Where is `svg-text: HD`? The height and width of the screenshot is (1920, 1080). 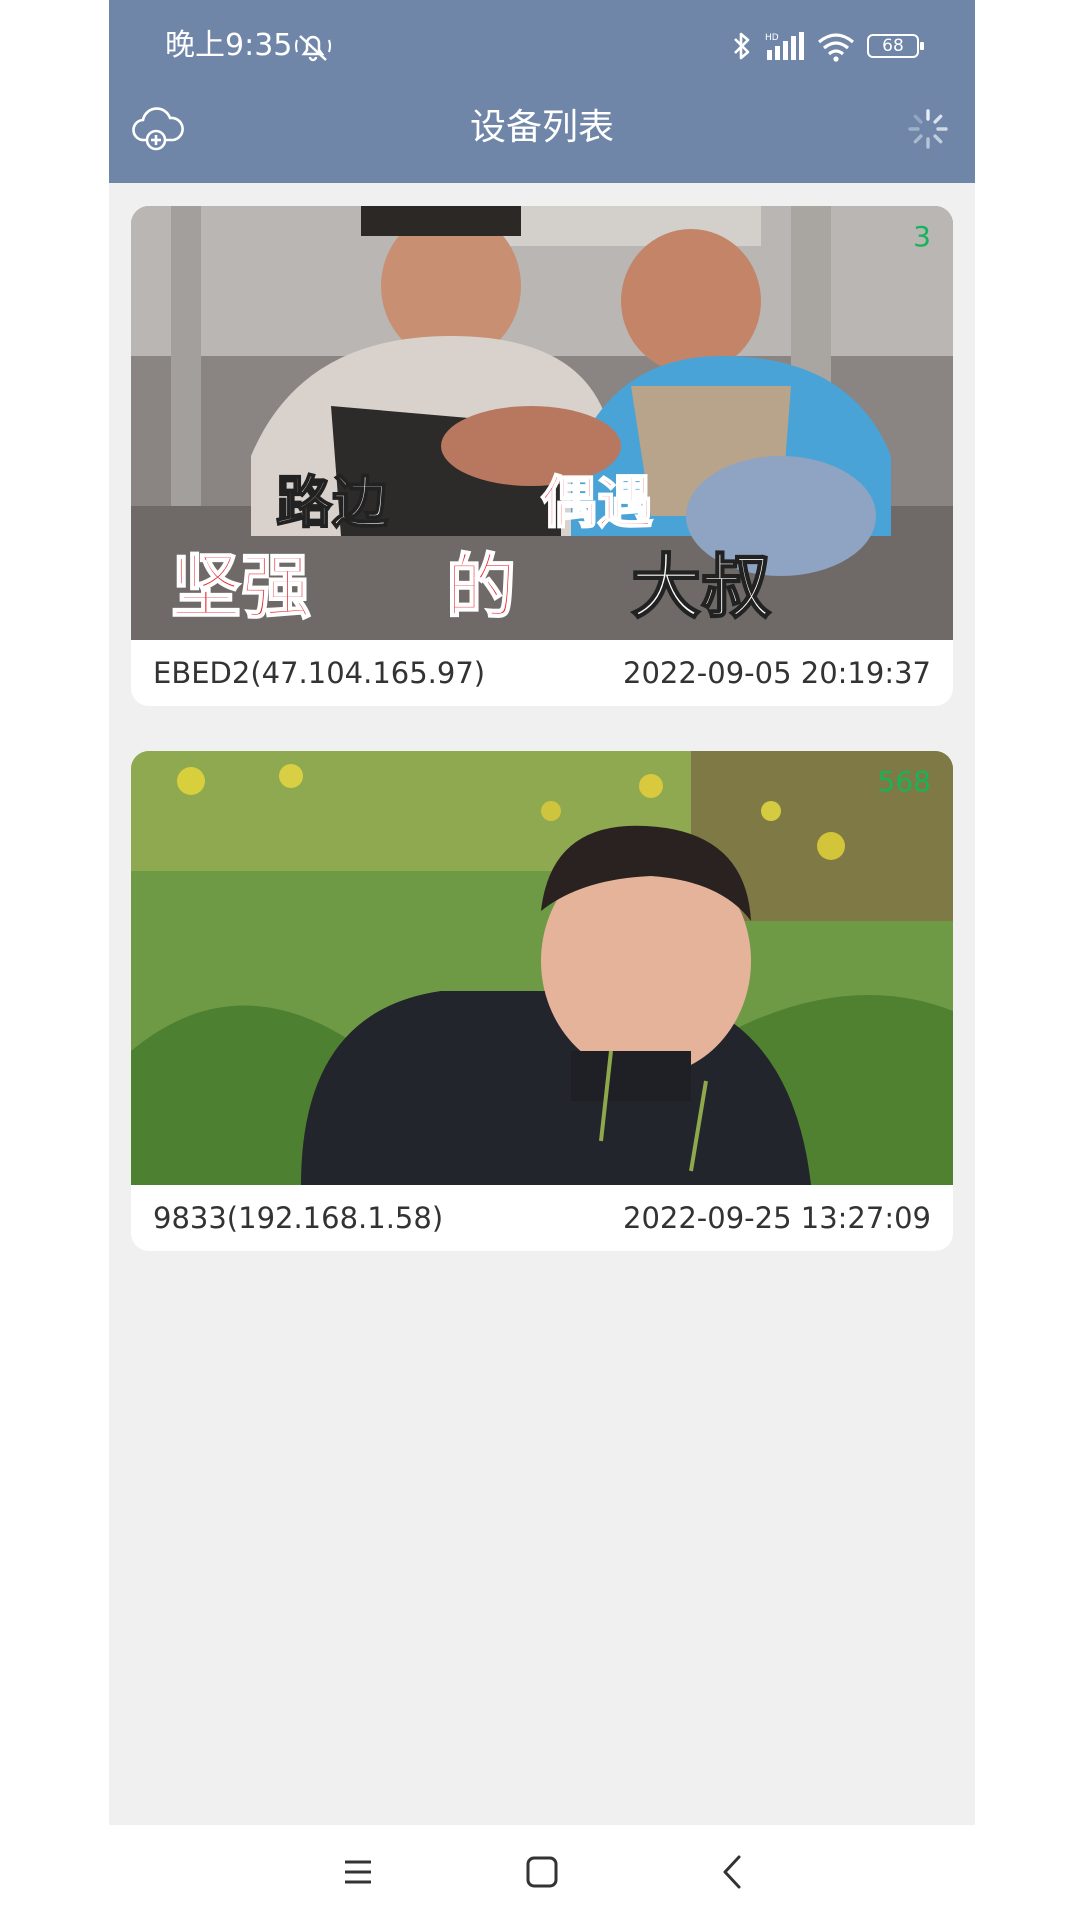
svg-text: HD is located at coordinates (772, 38).